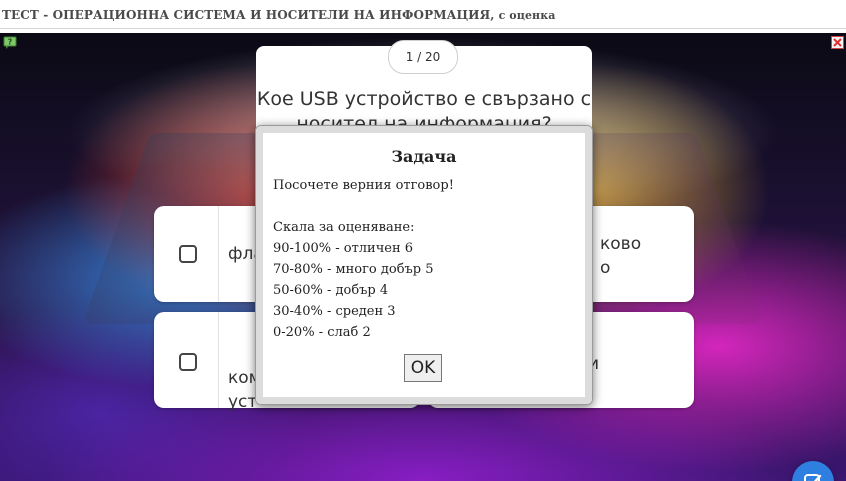 The height and width of the screenshot is (481, 846). I want to click on close-icon, so click(837, 42).